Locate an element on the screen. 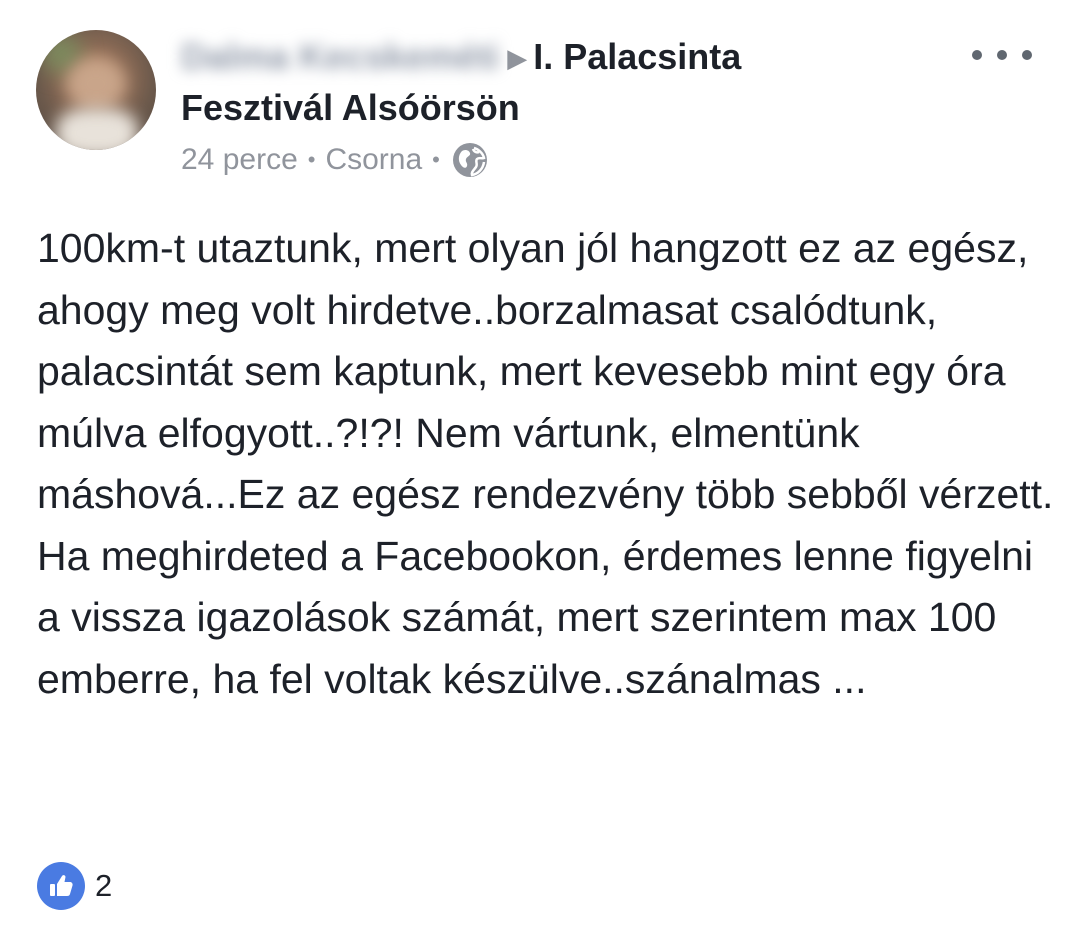 The width and height of the screenshot is (1080, 929). post-timestamp: 24 perce is located at coordinates (239, 160).